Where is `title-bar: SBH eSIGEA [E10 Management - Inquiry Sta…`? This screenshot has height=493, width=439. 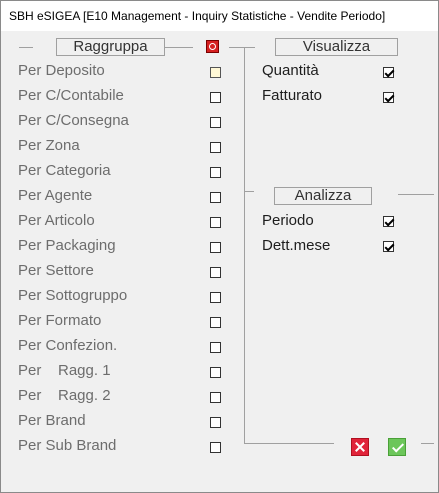 title-bar: SBH eSIGEA [E10 Management - Inquiry Sta… is located at coordinates (219, 16).